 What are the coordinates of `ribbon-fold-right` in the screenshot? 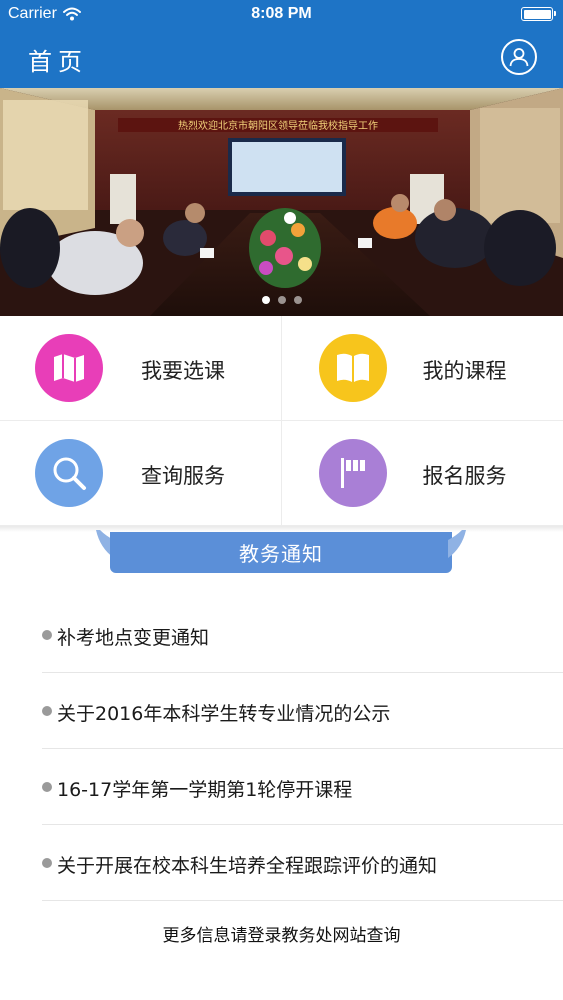 It's located at (457, 544).